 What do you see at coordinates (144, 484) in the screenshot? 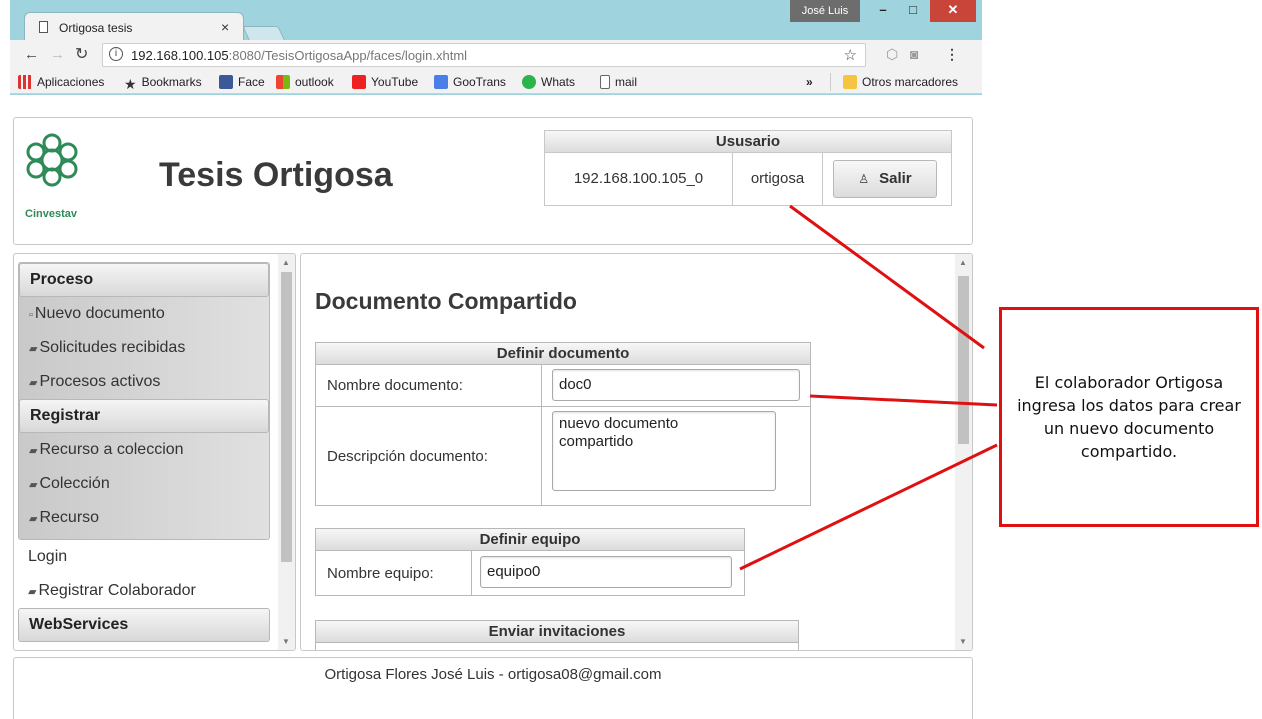
I see `menu-item-coleccion: ▰ Colección` at bounding box center [144, 484].